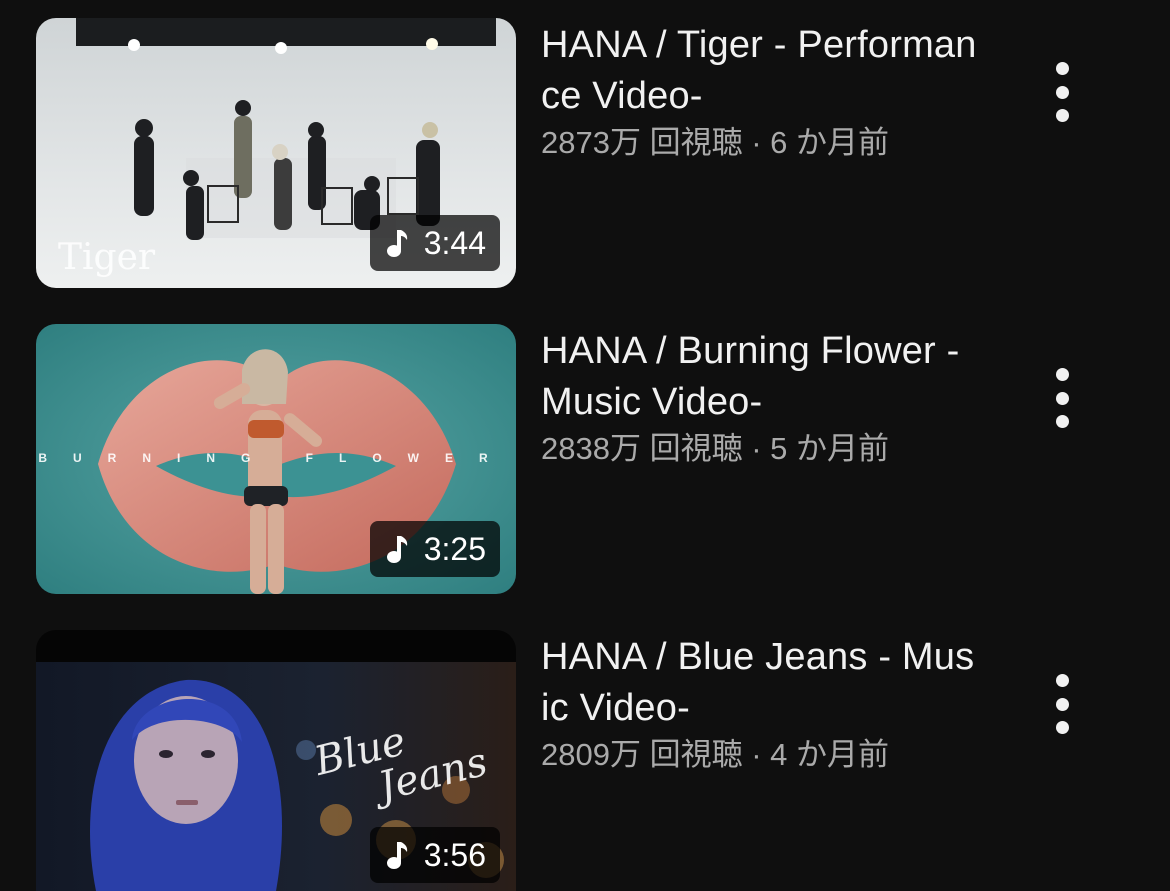 The height and width of the screenshot is (891, 1170). I want to click on duration-text: 3:56, so click(454, 854).